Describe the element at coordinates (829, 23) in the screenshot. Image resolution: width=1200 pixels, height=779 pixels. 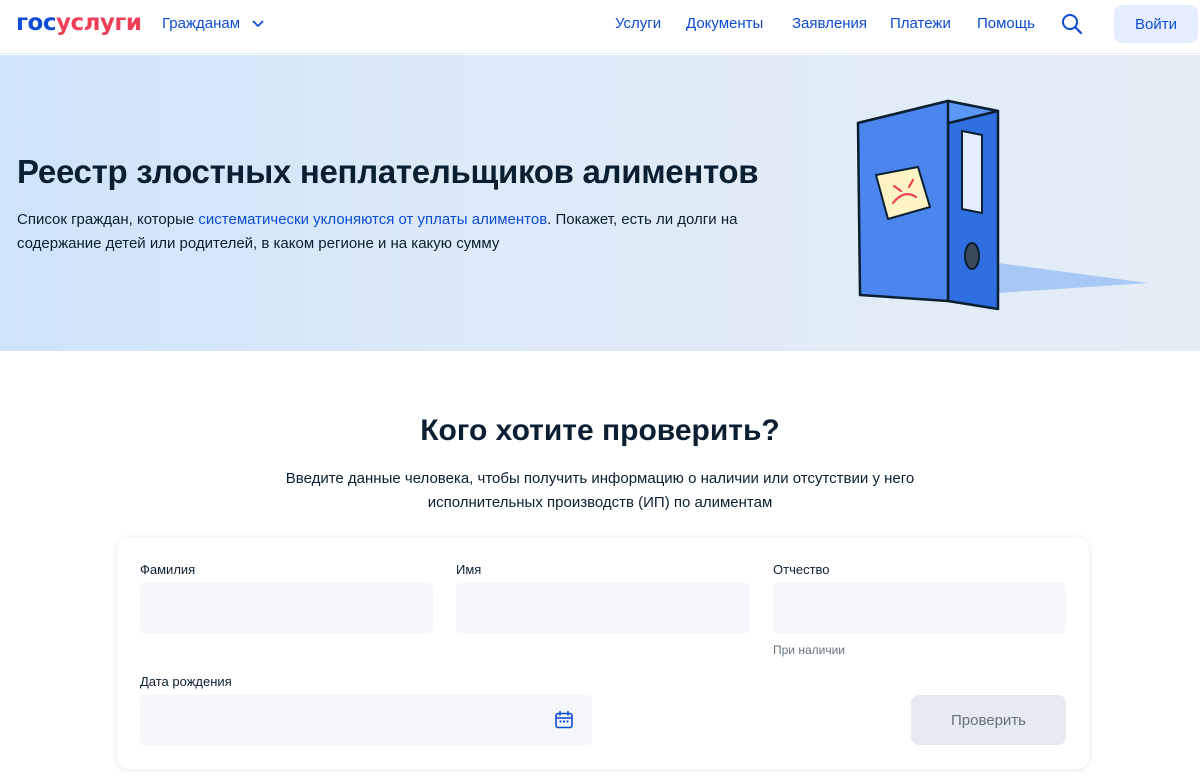
I see `nav-applications: Заявления` at that location.